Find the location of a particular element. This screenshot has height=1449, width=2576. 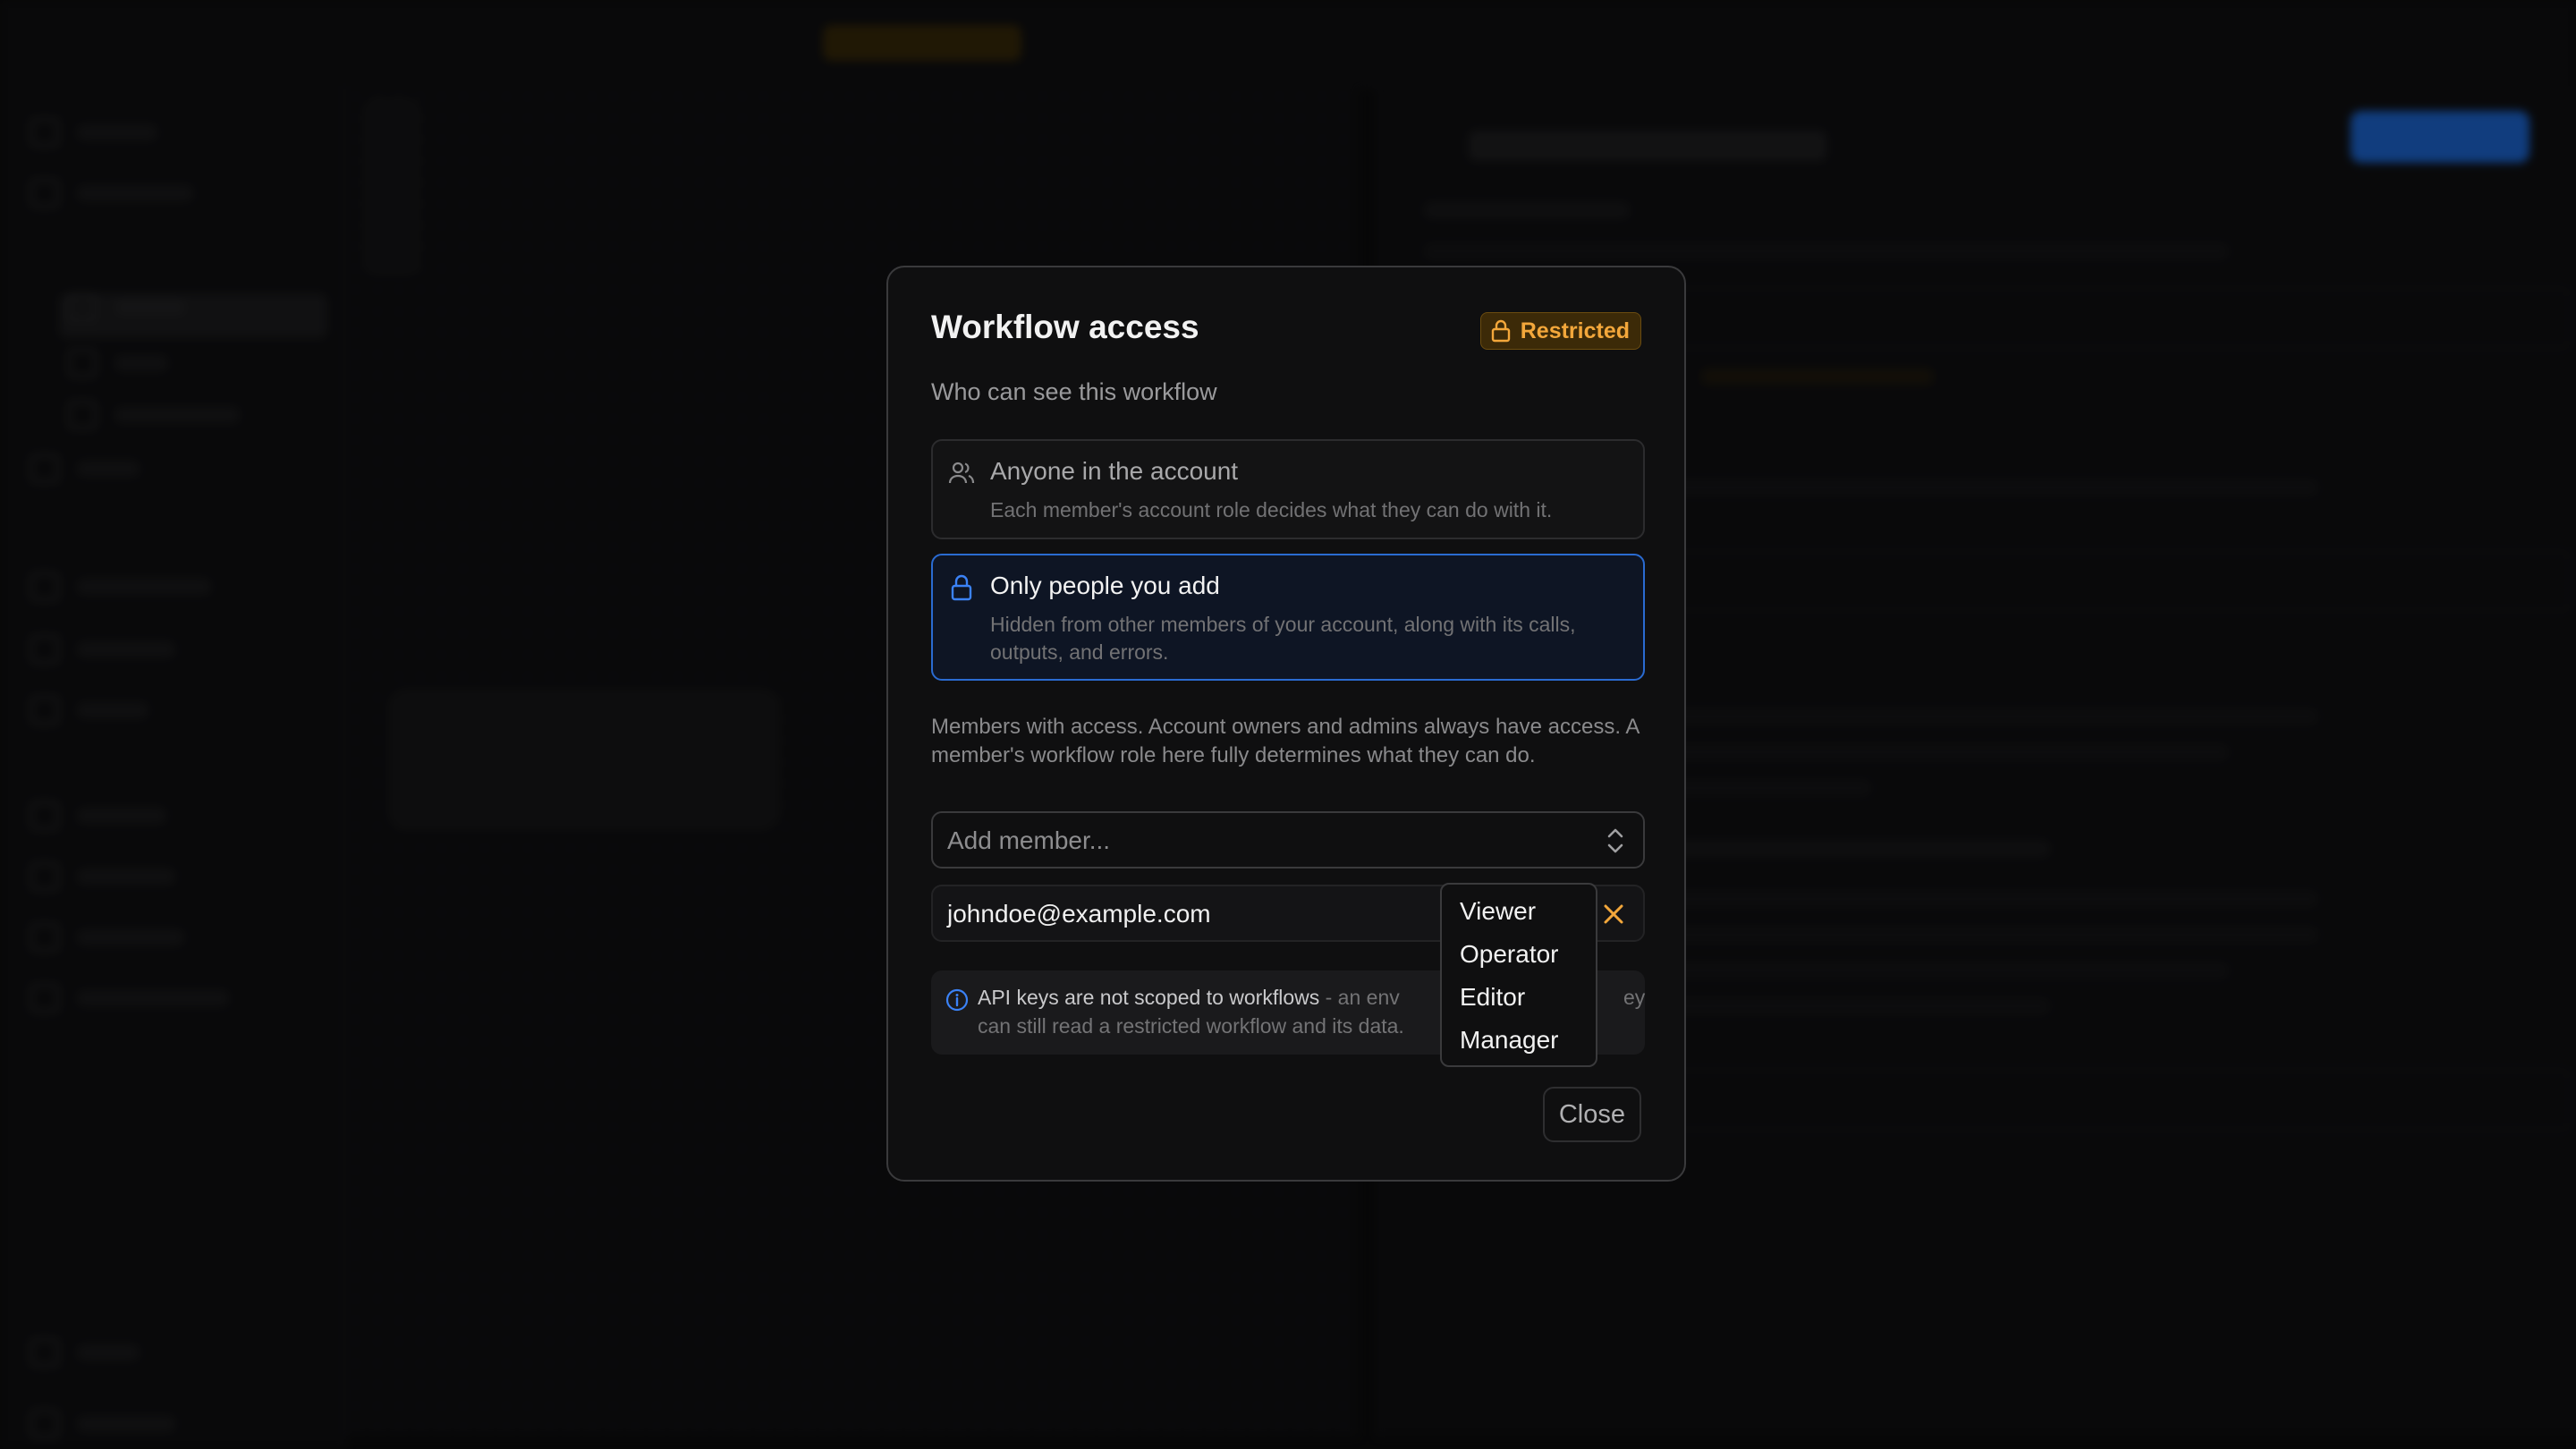

restricted-badge: Restricted is located at coordinates (1560, 331).